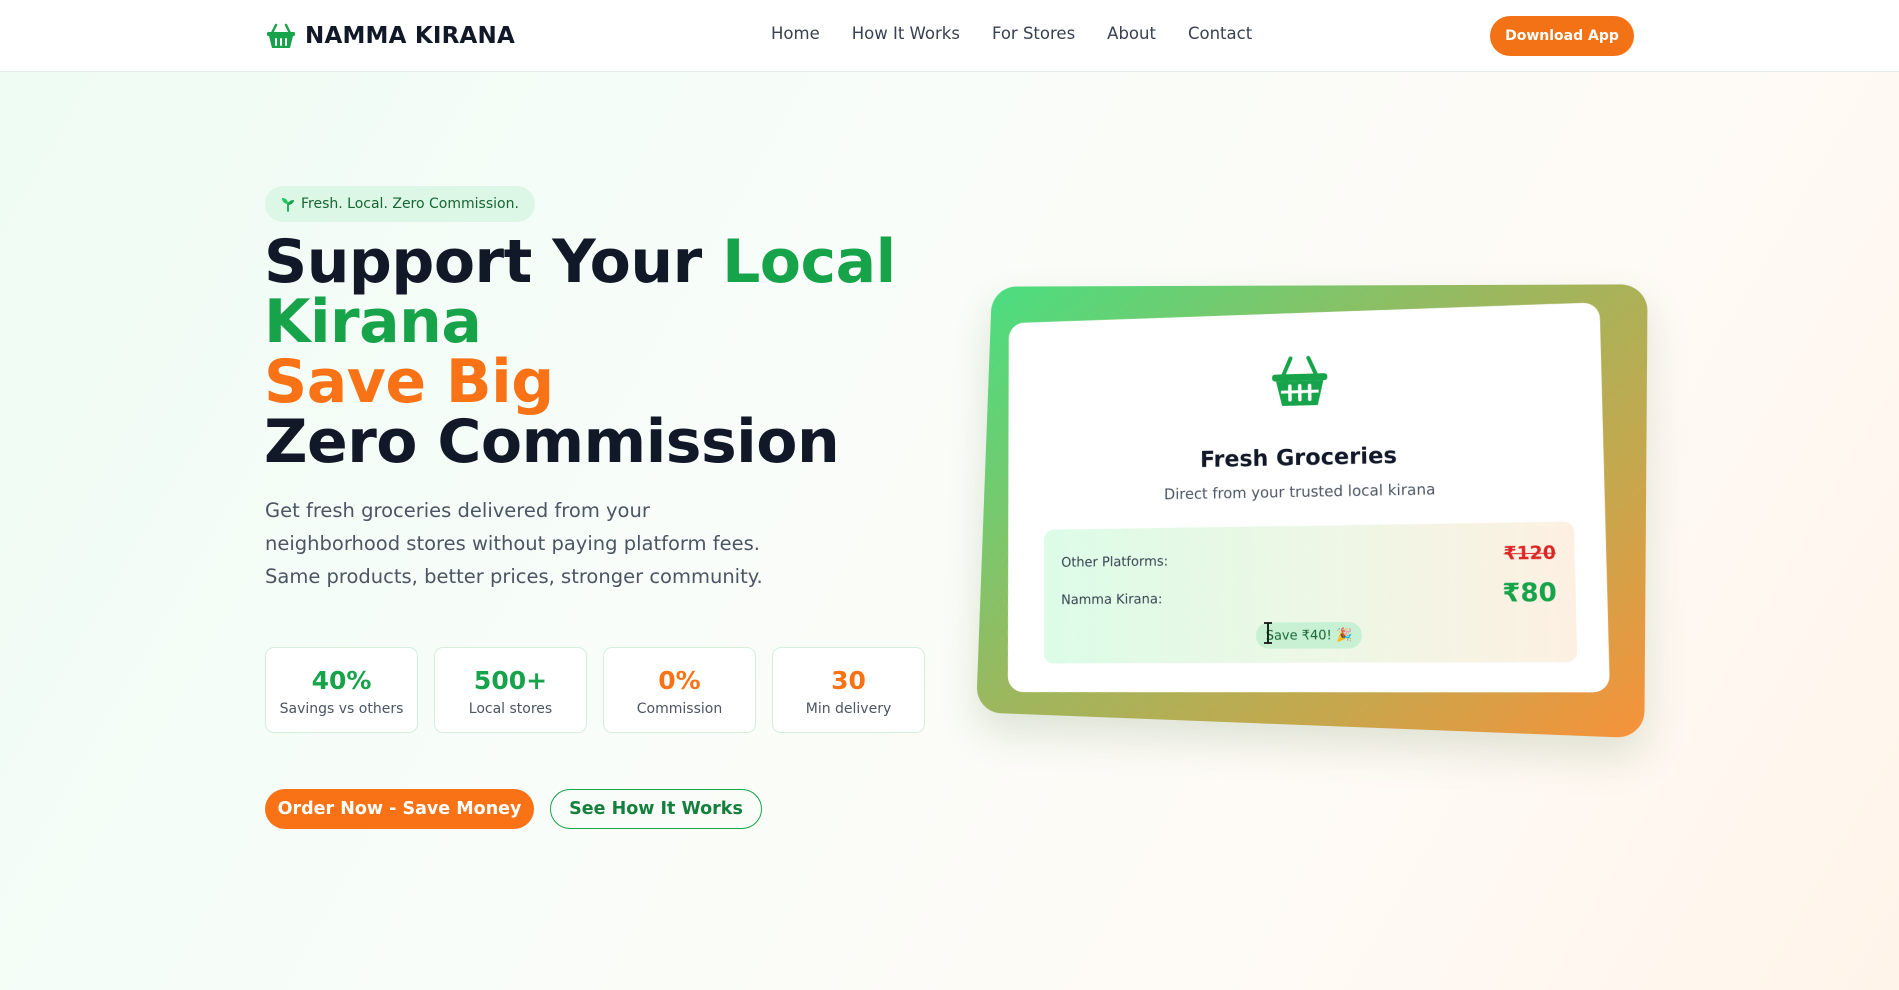  I want to click on brand-name: NAMMA KIRANA, so click(410, 36).